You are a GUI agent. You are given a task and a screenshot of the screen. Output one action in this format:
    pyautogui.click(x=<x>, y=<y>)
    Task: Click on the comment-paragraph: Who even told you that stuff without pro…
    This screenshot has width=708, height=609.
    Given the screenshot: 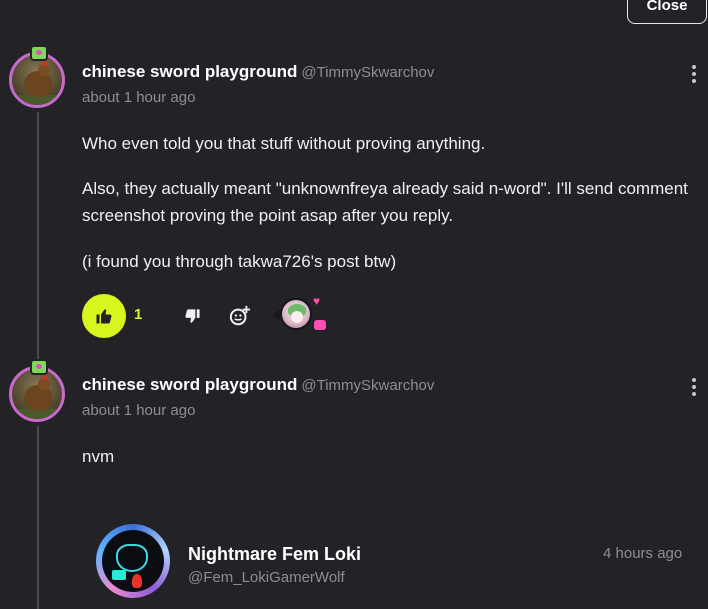 What is the action you would take?
    pyautogui.click(x=284, y=143)
    